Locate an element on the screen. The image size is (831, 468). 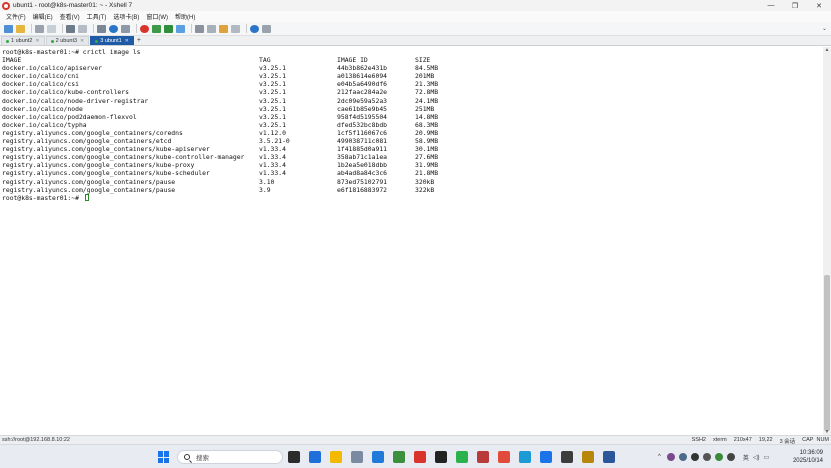
toolbar: ⌄ is located at coordinates (415, 29).